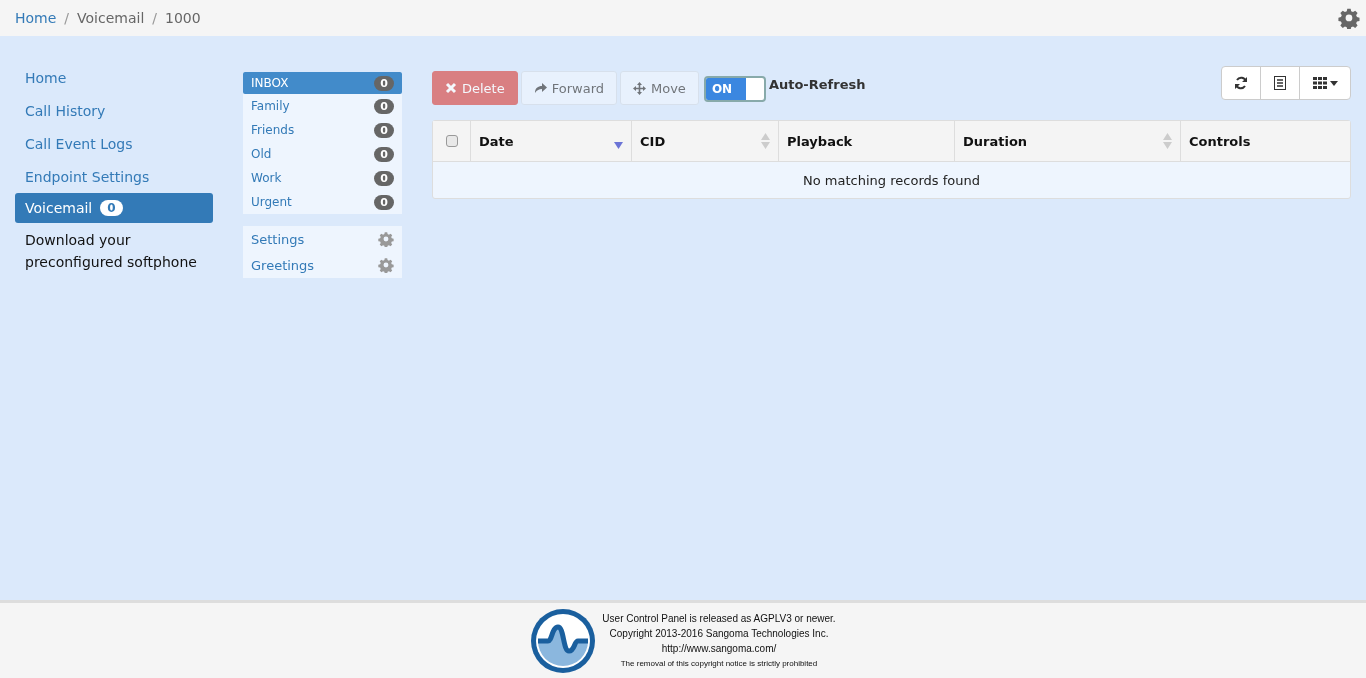 The width and height of the screenshot is (1366, 678). Describe the element at coordinates (114, 176) in the screenshot. I see `nav-item: Endpoint Settings` at that location.